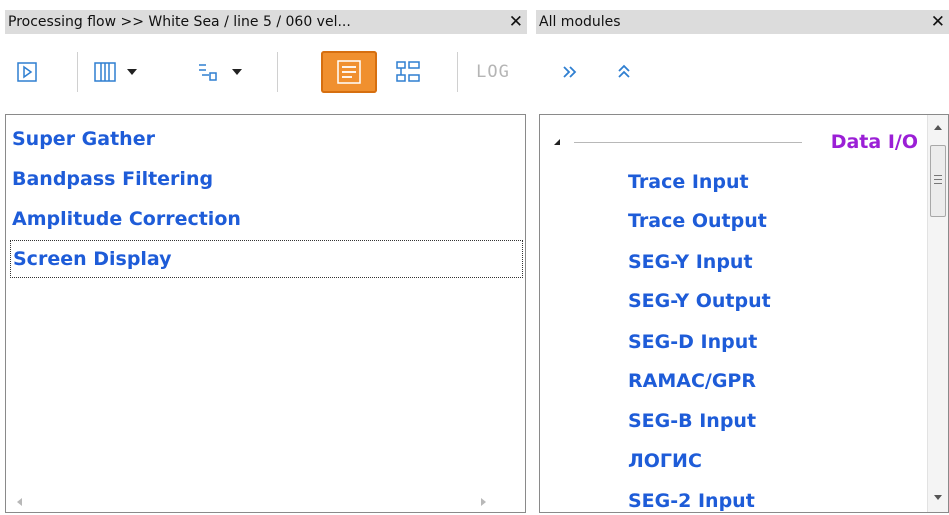 Image resolution: width=949 pixels, height=515 pixels. I want to click on columns-icon, so click(105, 72).